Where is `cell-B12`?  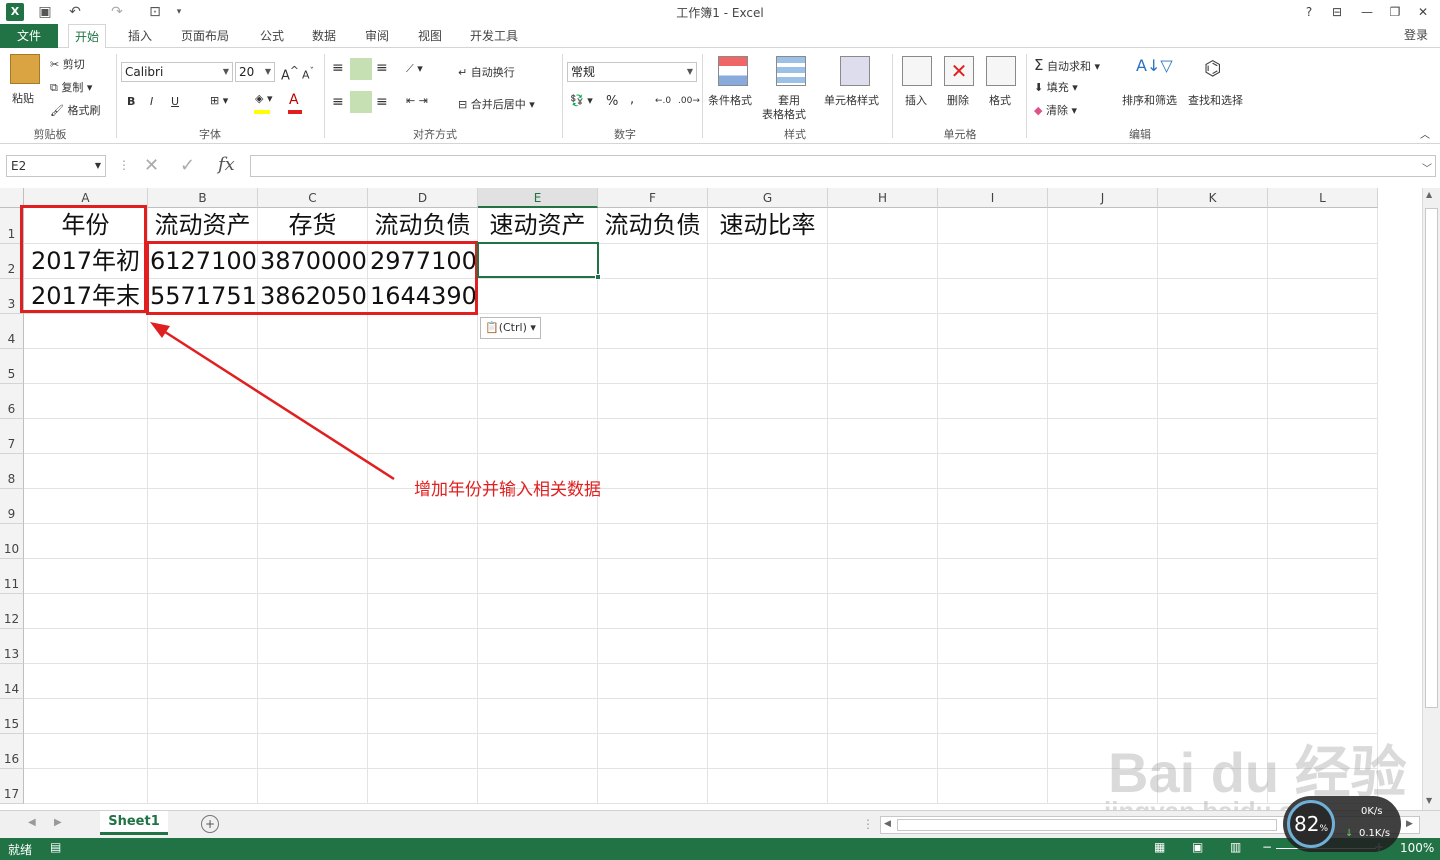
cell-B12 is located at coordinates (203, 611).